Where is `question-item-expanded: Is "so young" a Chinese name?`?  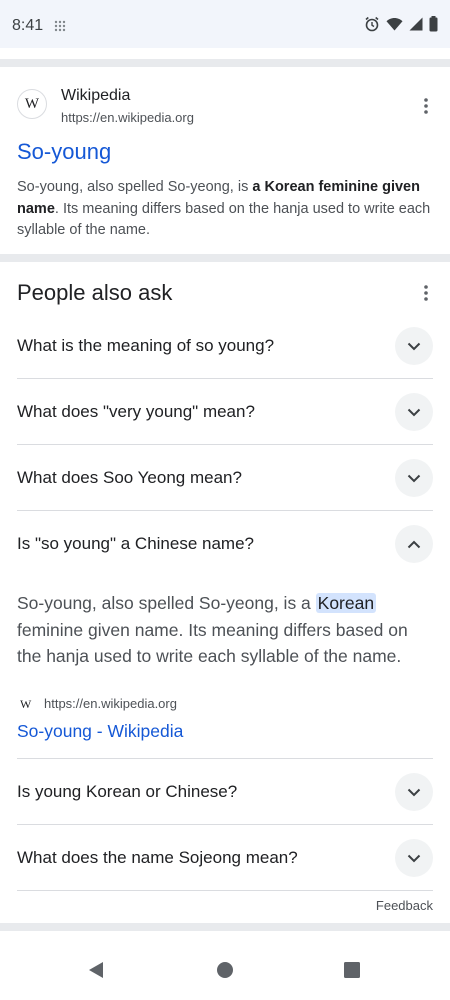 question-item-expanded: Is "so young" a Chinese name? is located at coordinates (225, 544).